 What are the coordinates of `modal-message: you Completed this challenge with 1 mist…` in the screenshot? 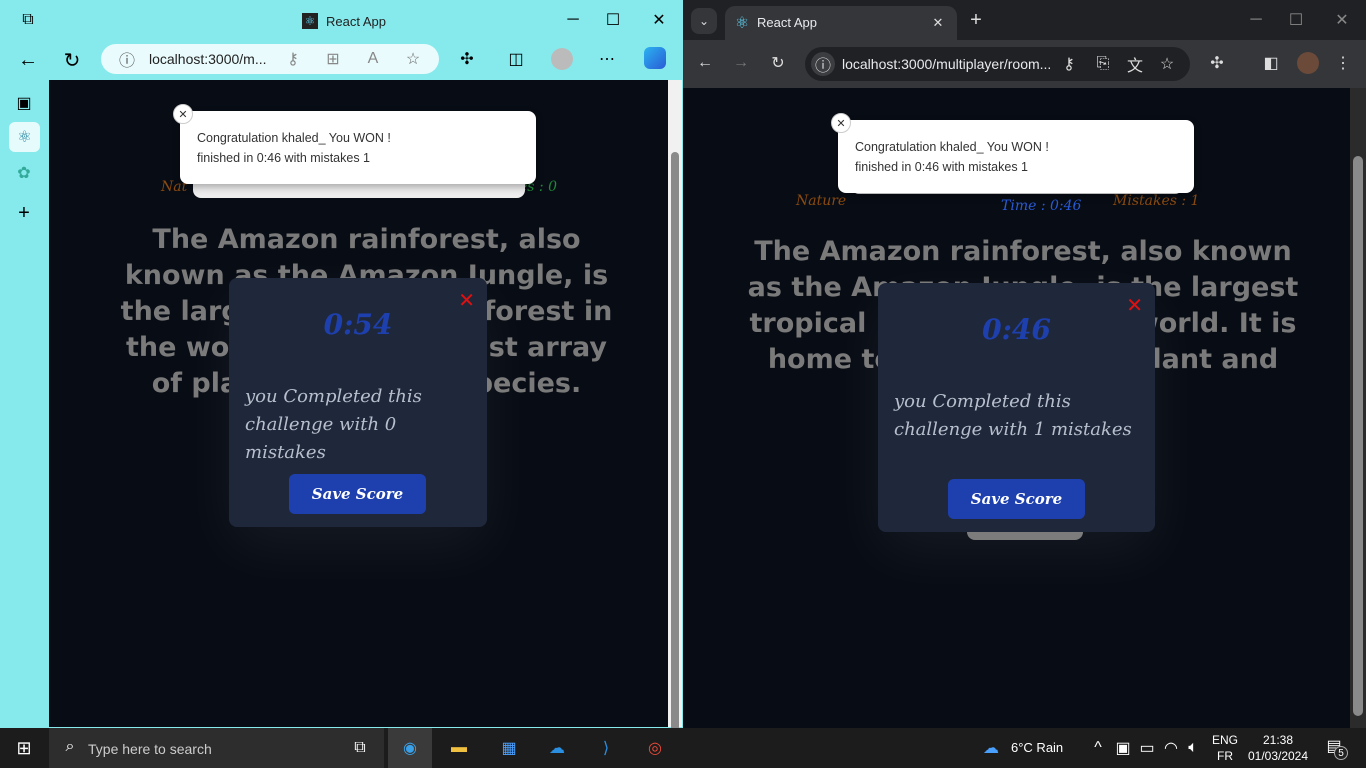 It's located at (1013, 415).